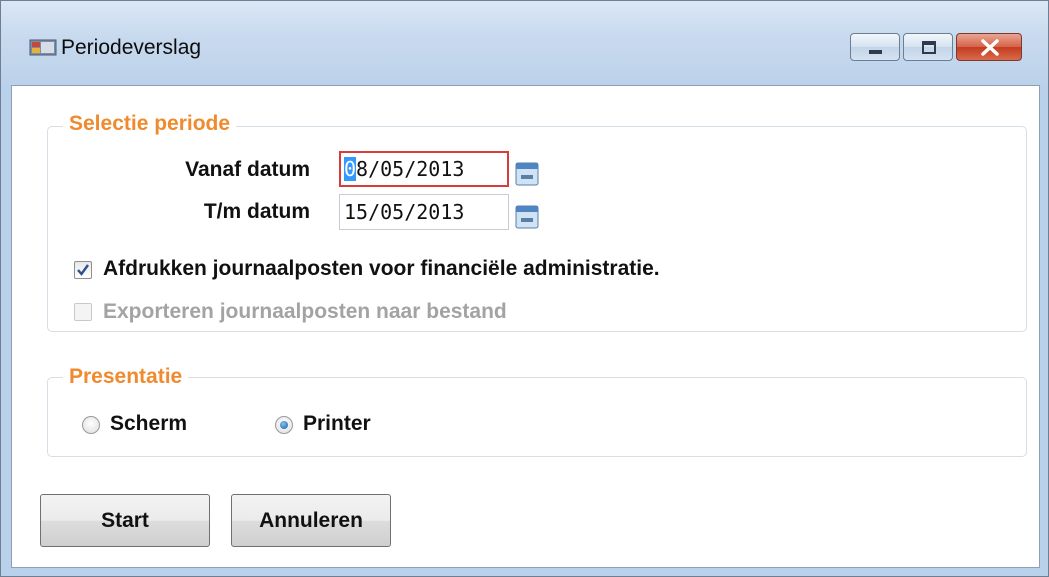 The image size is (1049, 577). Describe the element at coordinates (305, 312) in the screenshot. I see `export-journal-label: Exporteren journaalposten naar bestand` at that location.